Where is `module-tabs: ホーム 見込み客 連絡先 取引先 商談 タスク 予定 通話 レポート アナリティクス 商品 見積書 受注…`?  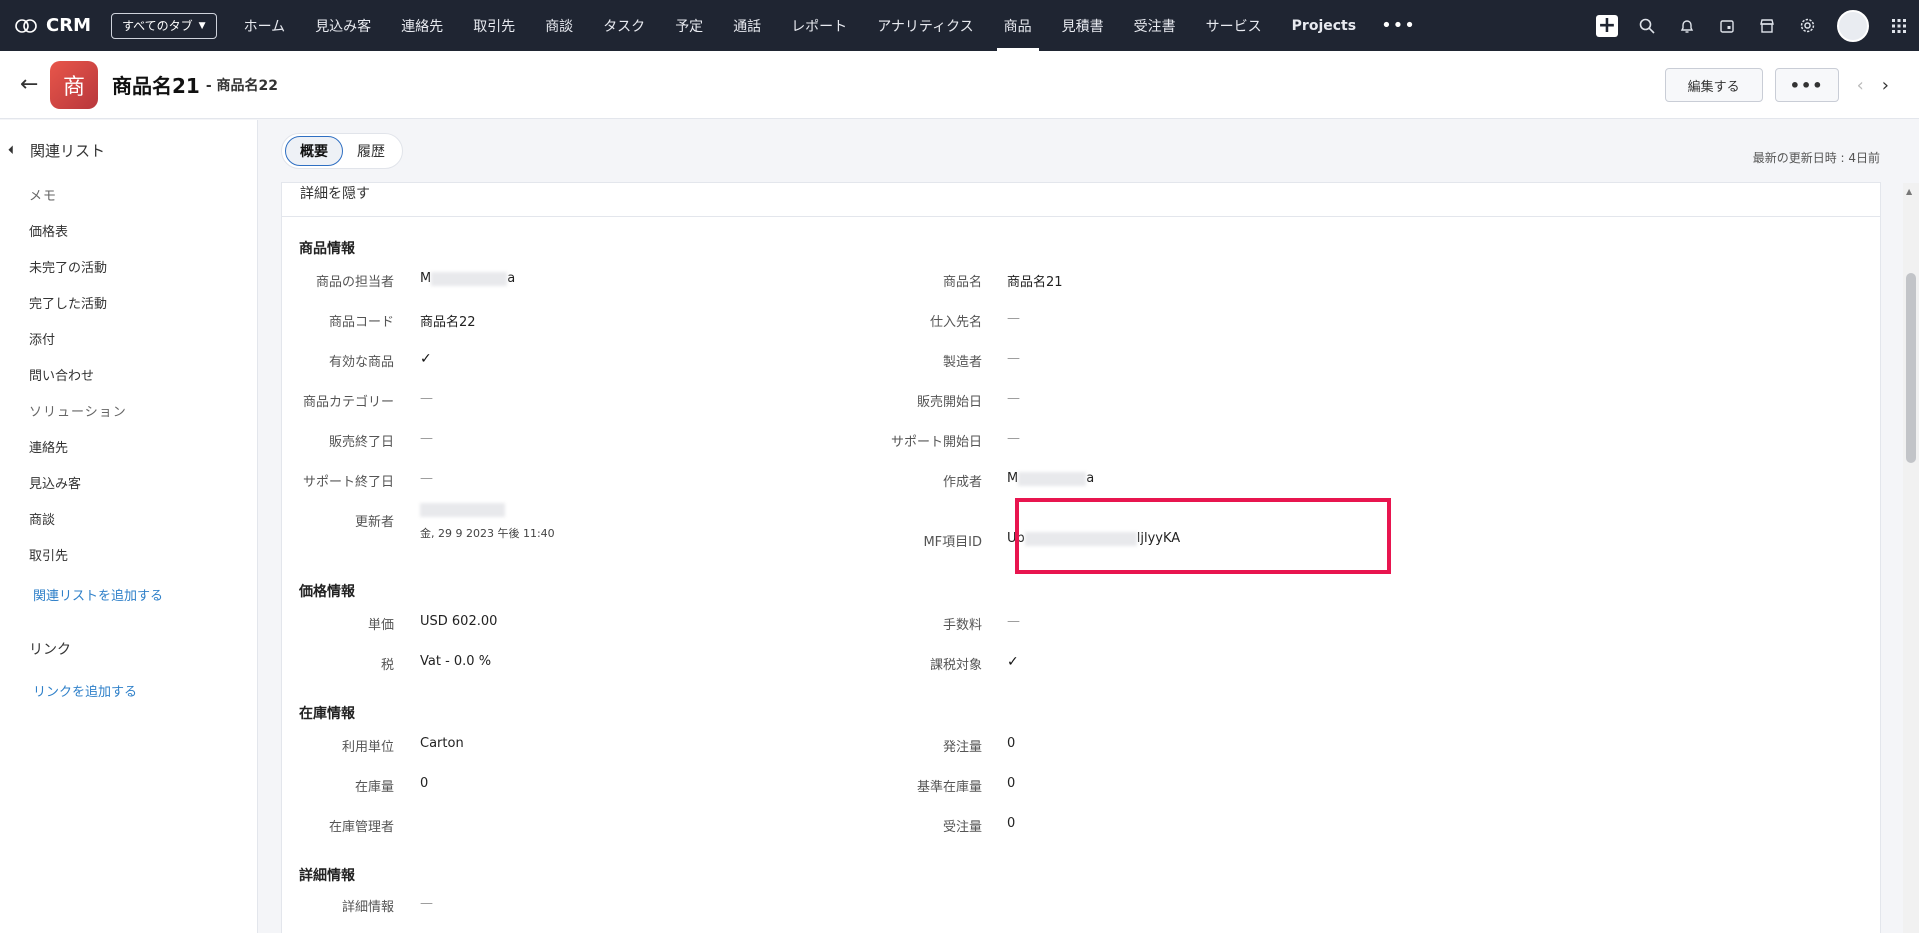 module-tabs: ホーム 見込み客 連絡先 取引先 商談 タスク 予定 通話 レポート アナリティクス 商品 見積書 受注… is located at coordinates (800, 25).